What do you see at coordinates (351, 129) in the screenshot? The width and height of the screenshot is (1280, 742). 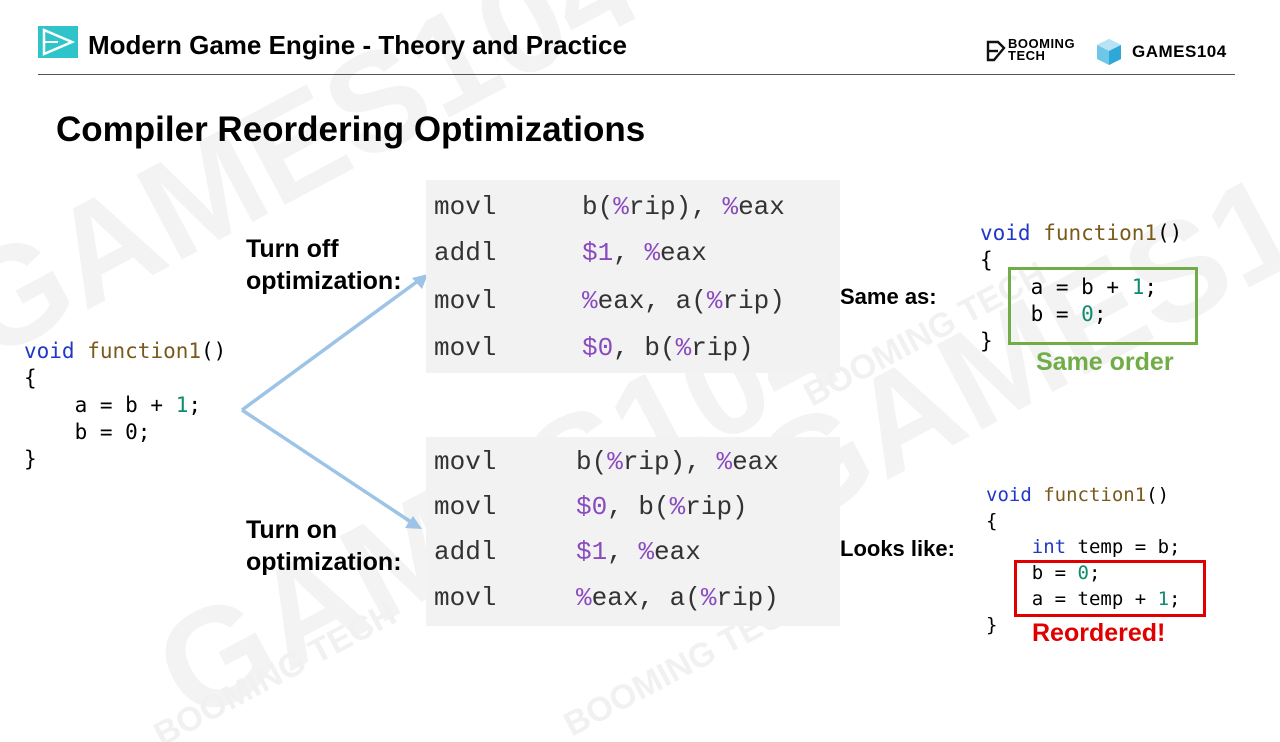 I see `slide-title: Compiler Reordering Optimizations` at bounding box center [351, 129].